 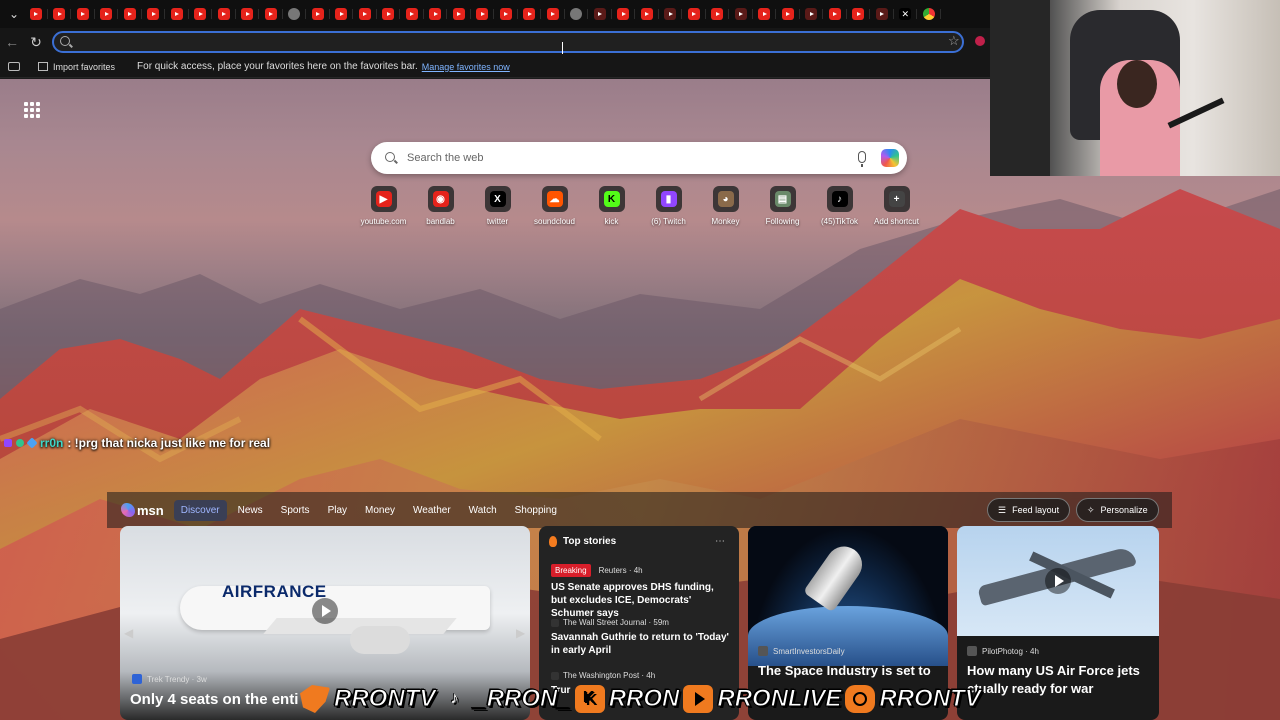 I want to click on x-icon, so click(x=905, y=14).